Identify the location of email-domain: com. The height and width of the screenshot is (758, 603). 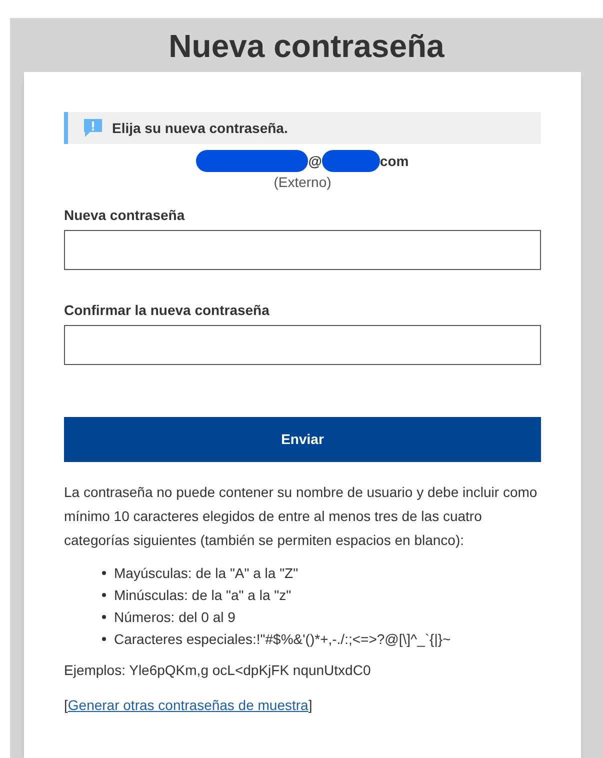
(394, 161).